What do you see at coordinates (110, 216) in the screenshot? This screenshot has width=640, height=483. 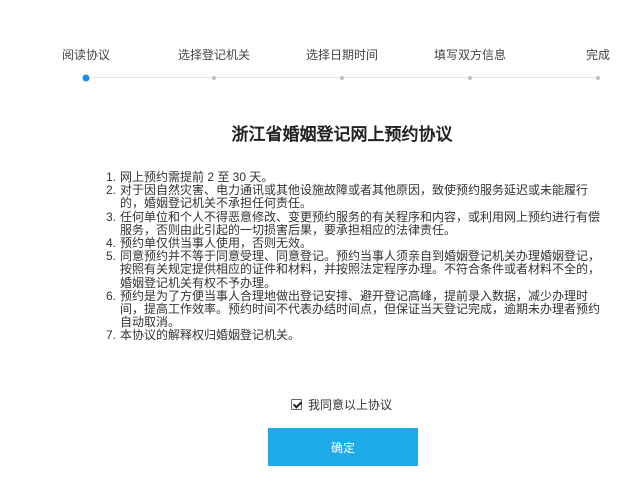 I see `term-number: 3.` at bounding box center [110, 216].